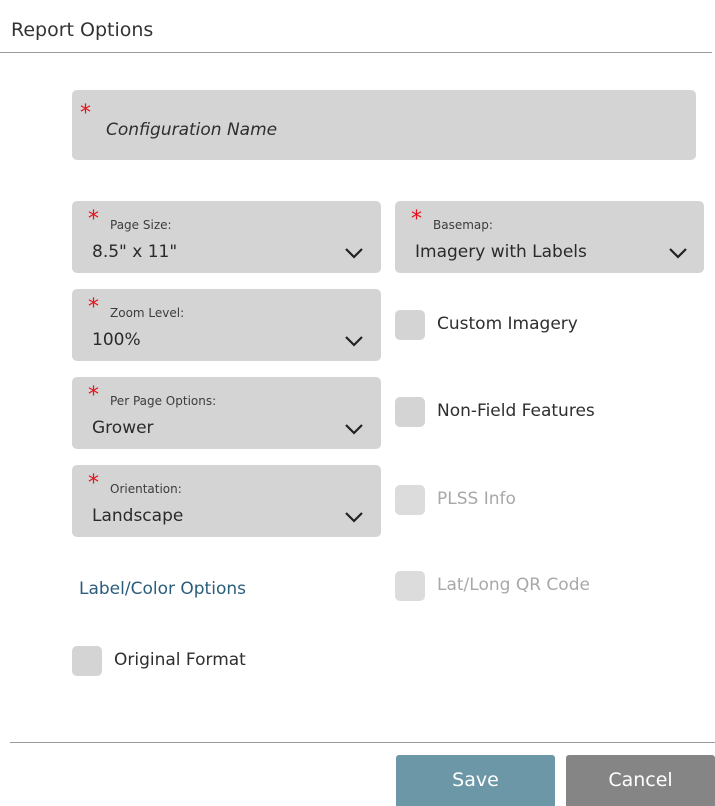 The width and height of the screenshot is (715, 806). Describe the element at coordinates (82, 30) in the screenshot. I see `dialog-title: Report Options` at that location.